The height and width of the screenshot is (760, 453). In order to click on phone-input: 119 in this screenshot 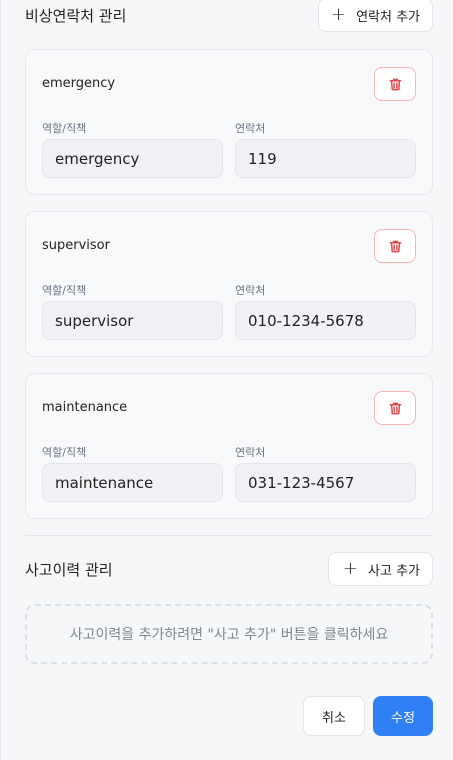, I will do `click(325, 158)`.